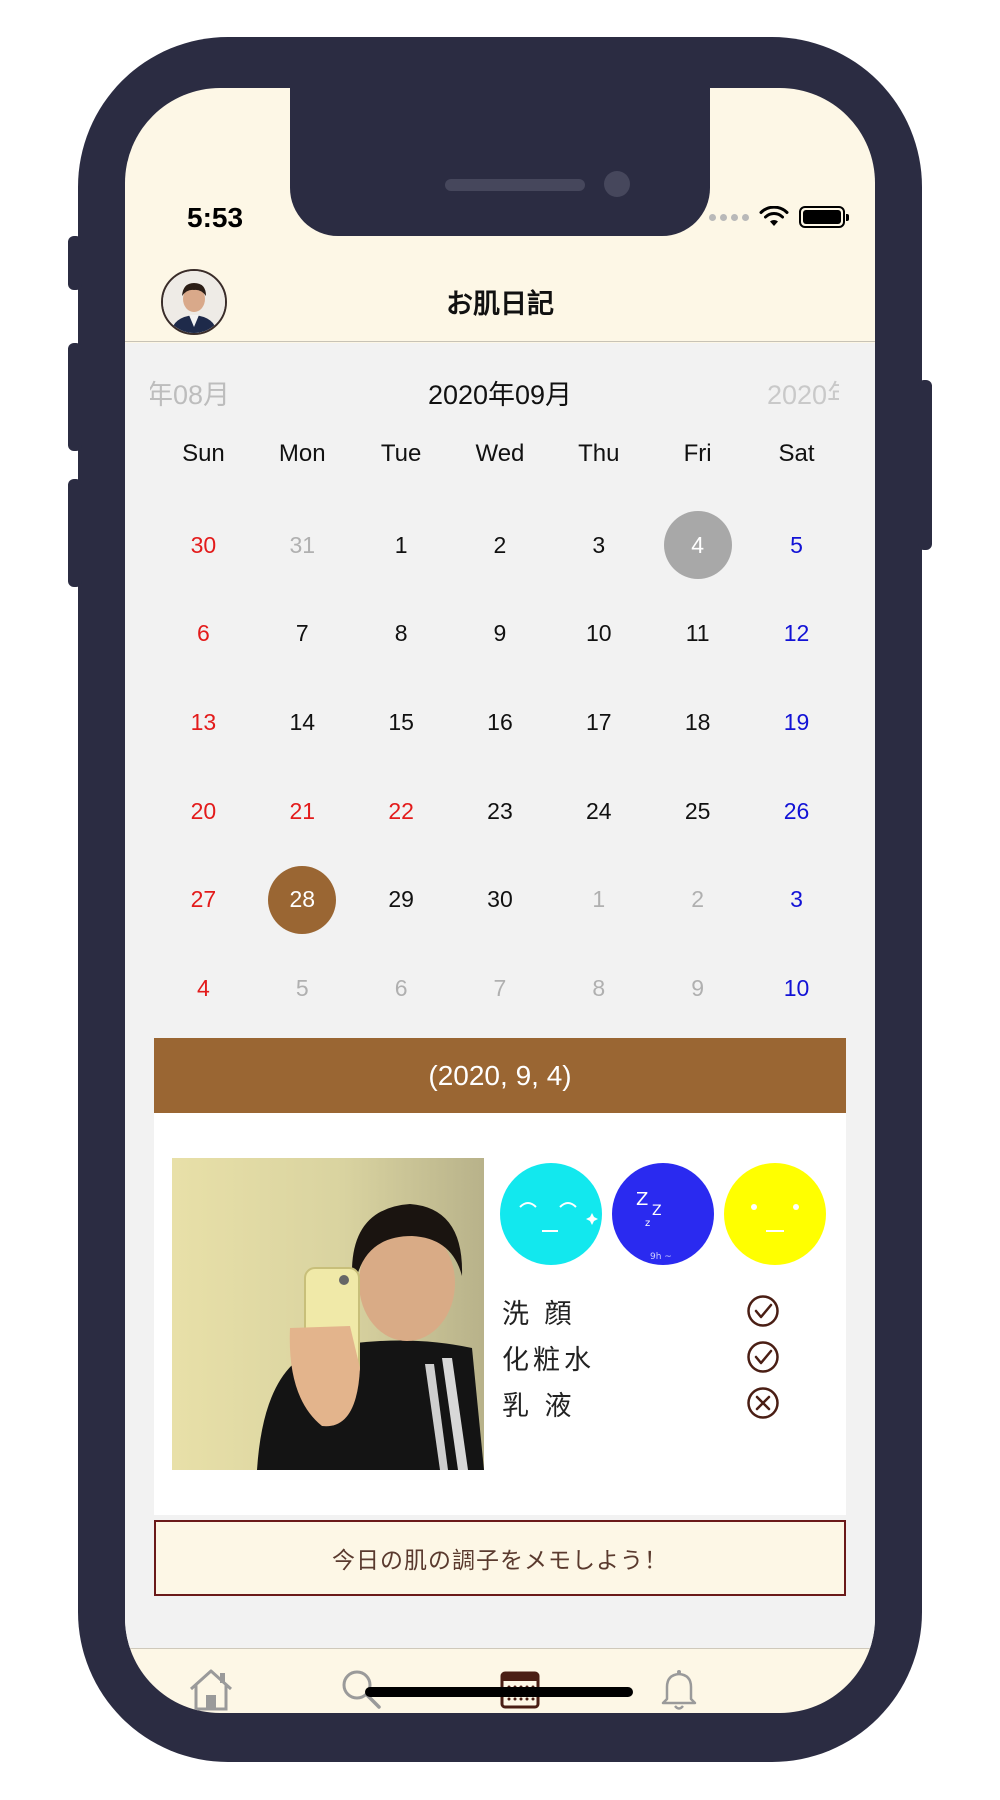  I want to click on calendar-day: 21, so click(302, 811).